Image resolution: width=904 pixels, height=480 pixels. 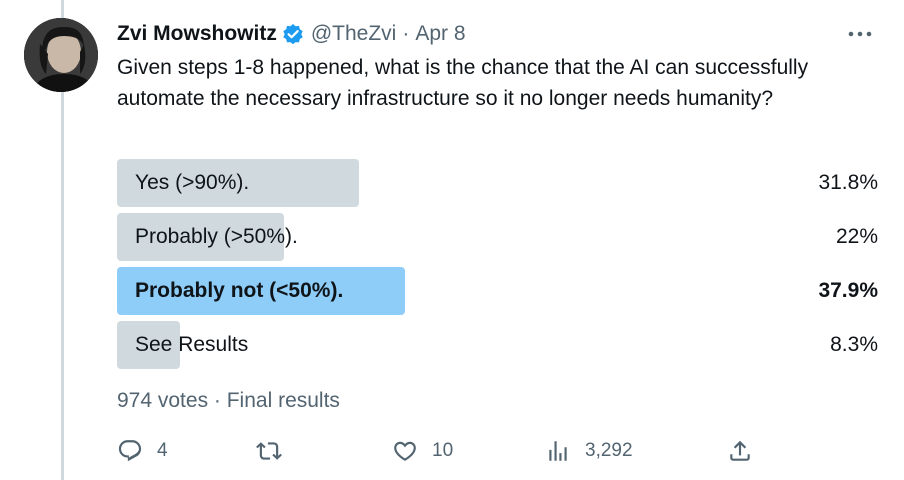 I want to click on poll-option-label: Probably not (<50%)., so click(x=239, y=290).